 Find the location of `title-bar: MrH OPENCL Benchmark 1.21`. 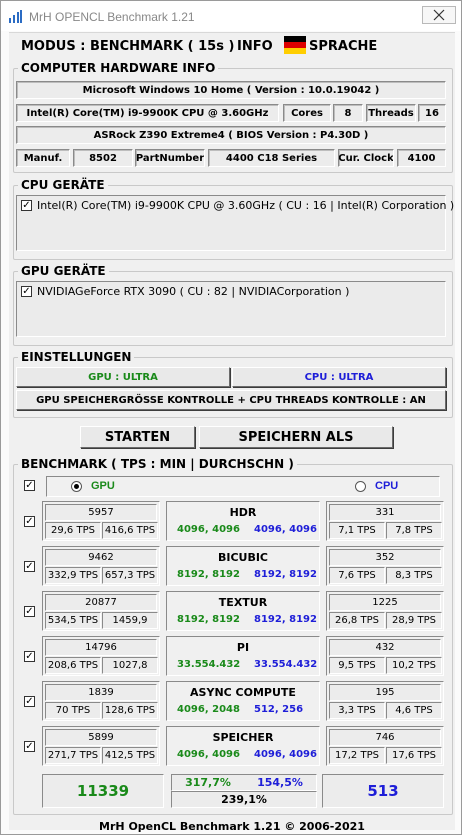

title-bar: MrH OPENCL Benchmark 1.21 is located at coordinates (231, 16).